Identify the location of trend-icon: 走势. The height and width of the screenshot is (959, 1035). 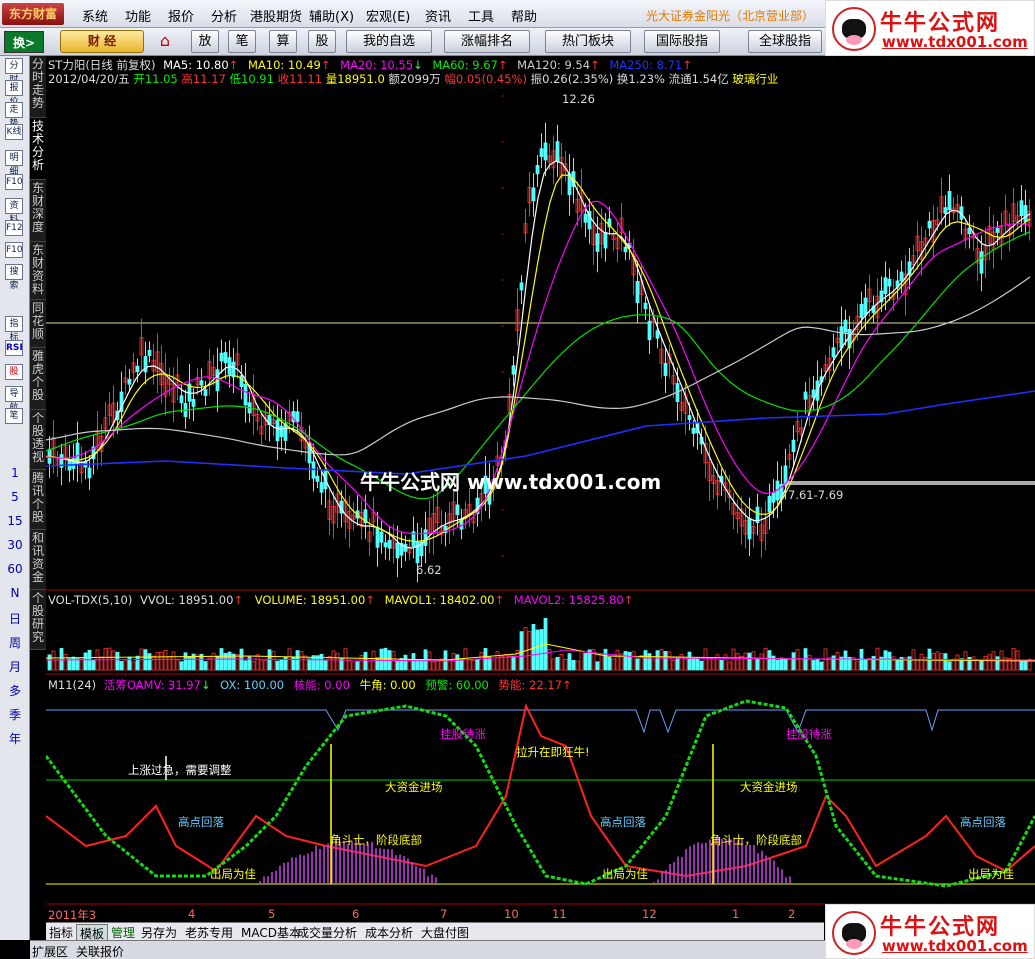
(14, 115).